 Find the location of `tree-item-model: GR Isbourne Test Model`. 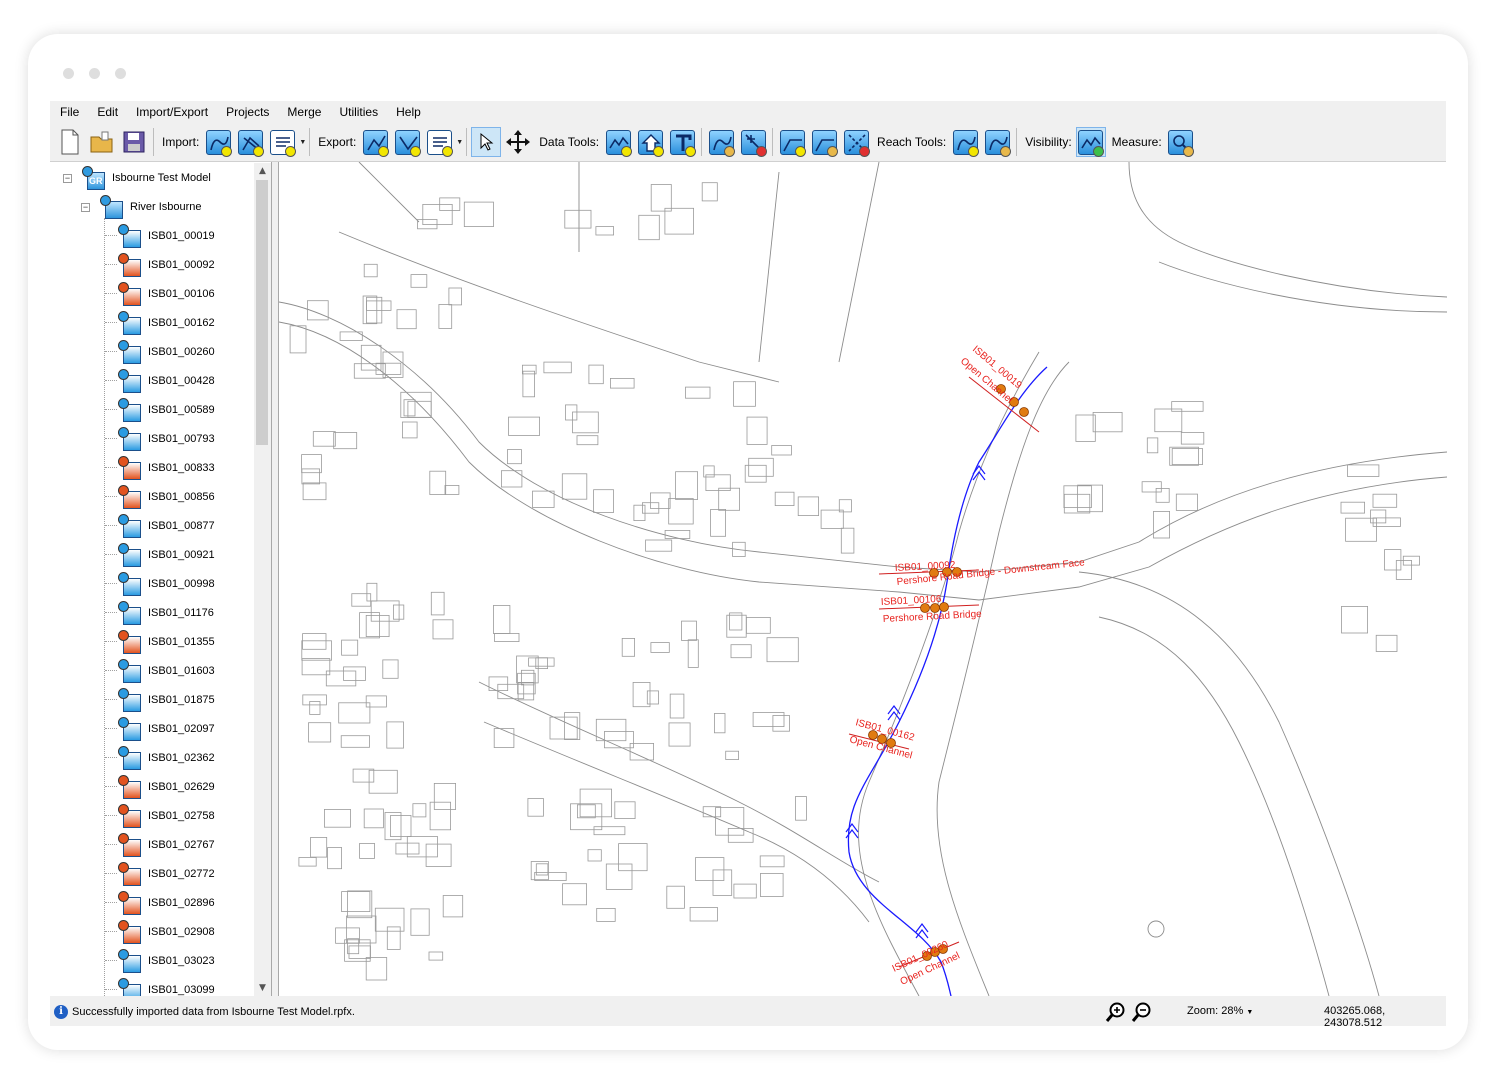

tree-item-model: GR Isbourne Test Model is located at coordinates (146, 177).